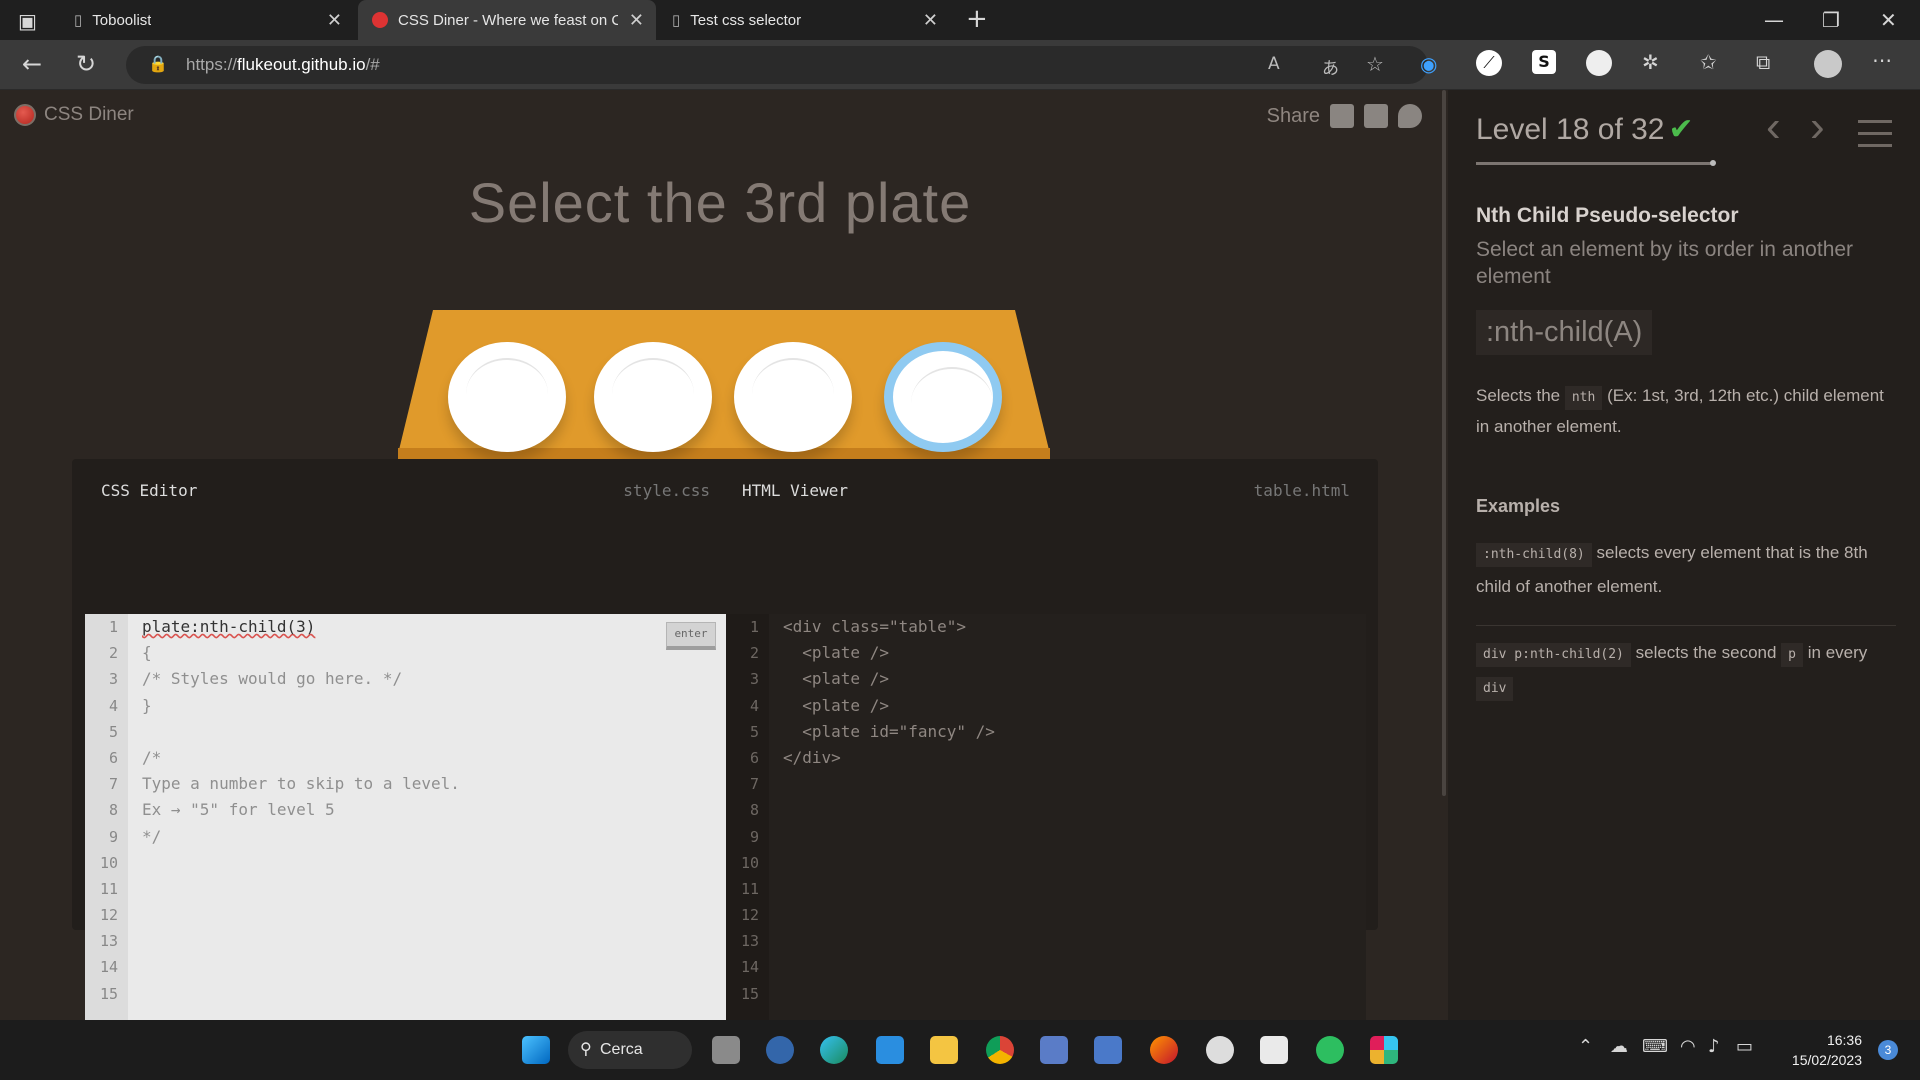  I want to click on scrollbar-thumb, so click(1444, 443).